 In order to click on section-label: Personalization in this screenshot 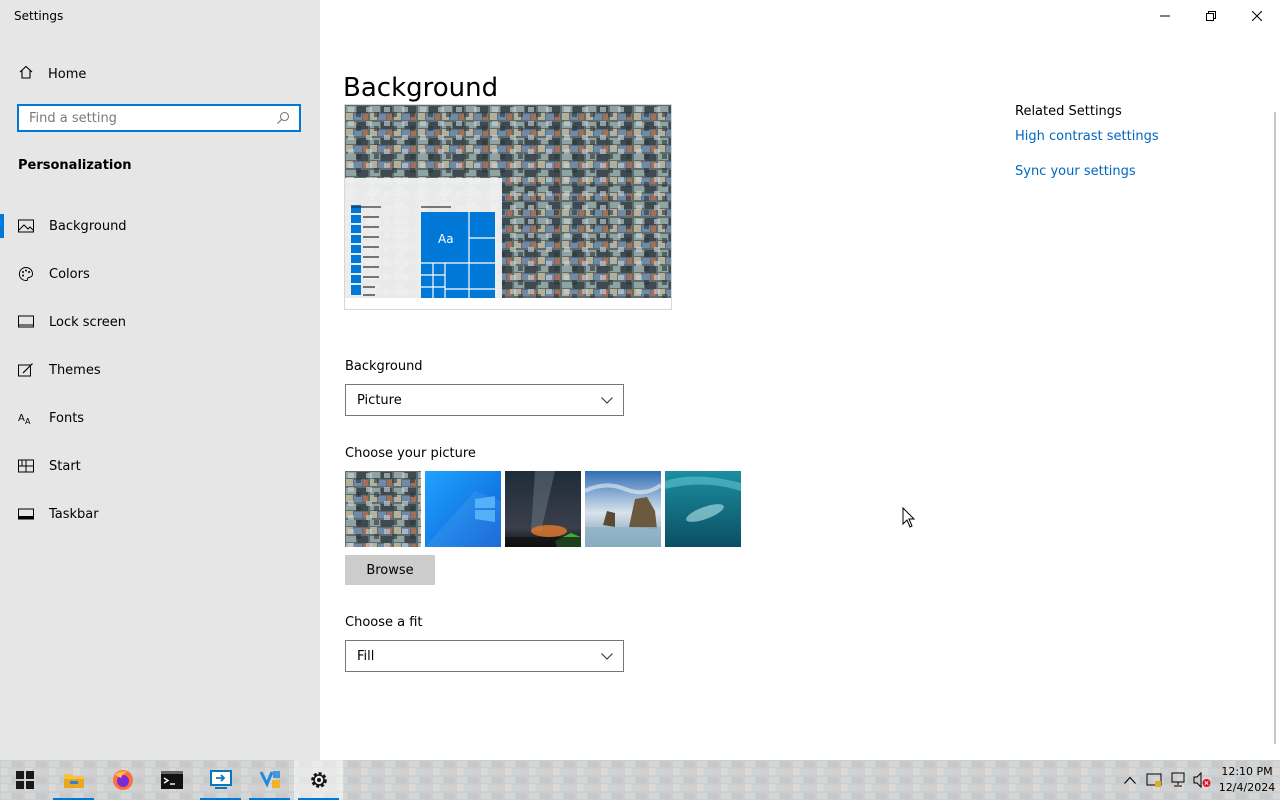, I will do `click(75, 165)`.